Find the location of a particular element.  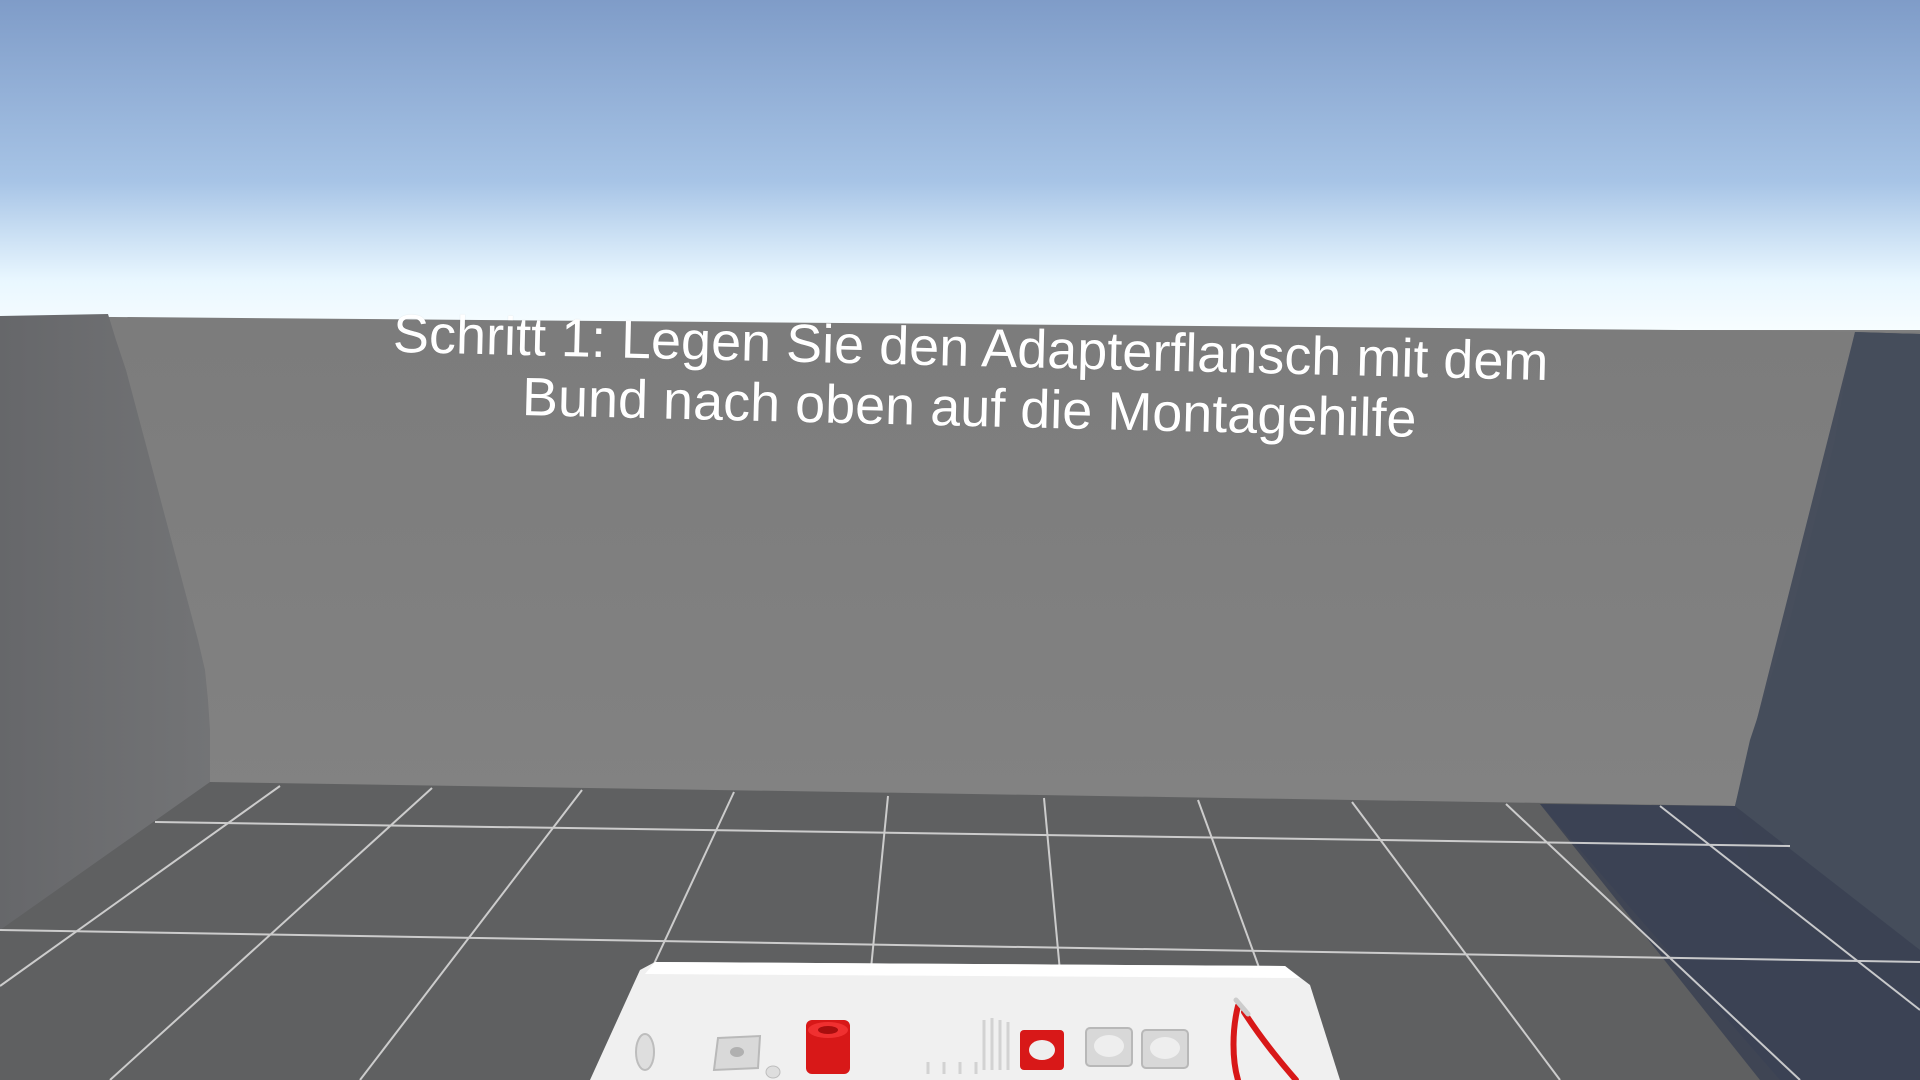

screw-part is located at coordinates (645, 1052).